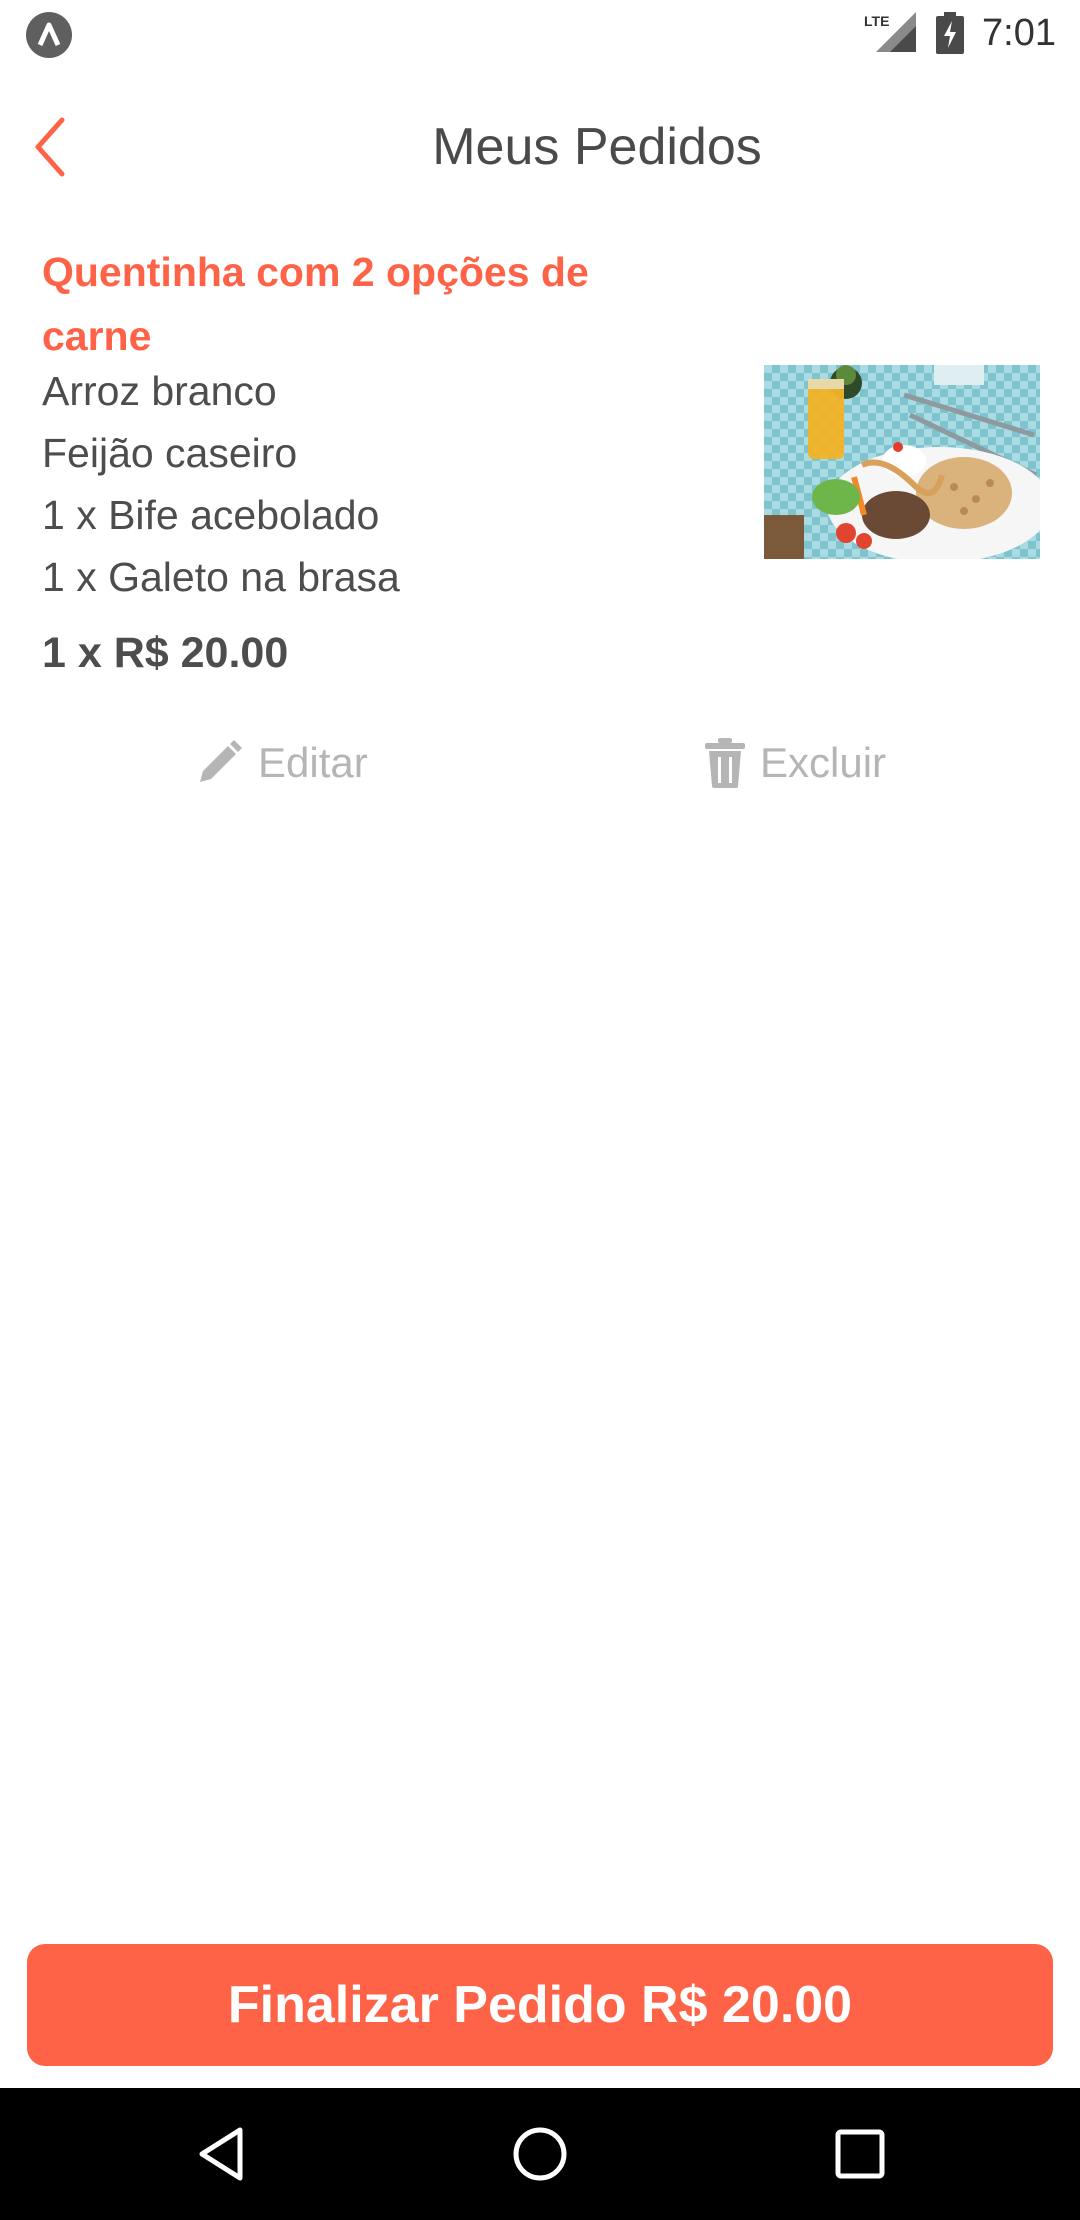  Describe the element at coordinates (221, 761) in the screenshot. I see `pencil-icon` at that location.